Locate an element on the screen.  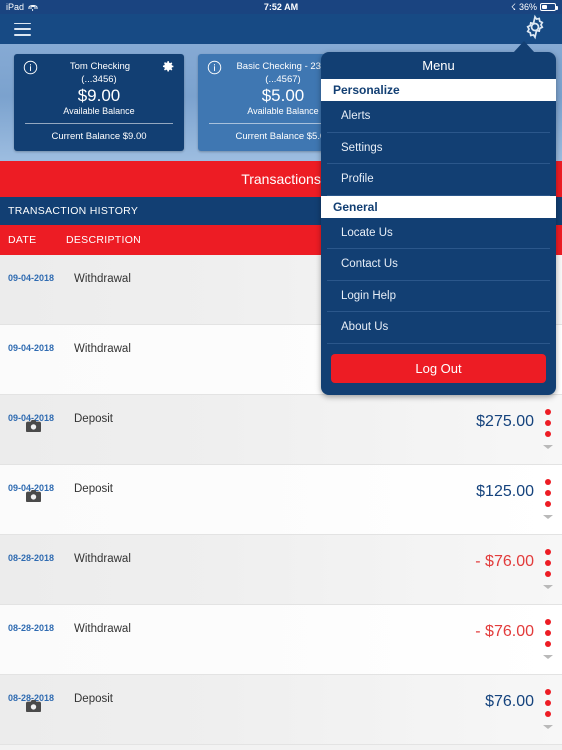
table-row: 08-28-2018 Deposit $76.00 is located at coordinates (281, 710).